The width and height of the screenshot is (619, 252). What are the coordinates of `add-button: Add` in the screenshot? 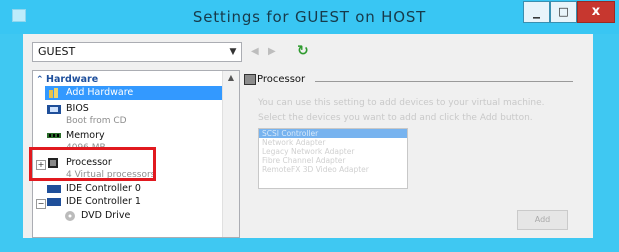 It's located at (542, 220).